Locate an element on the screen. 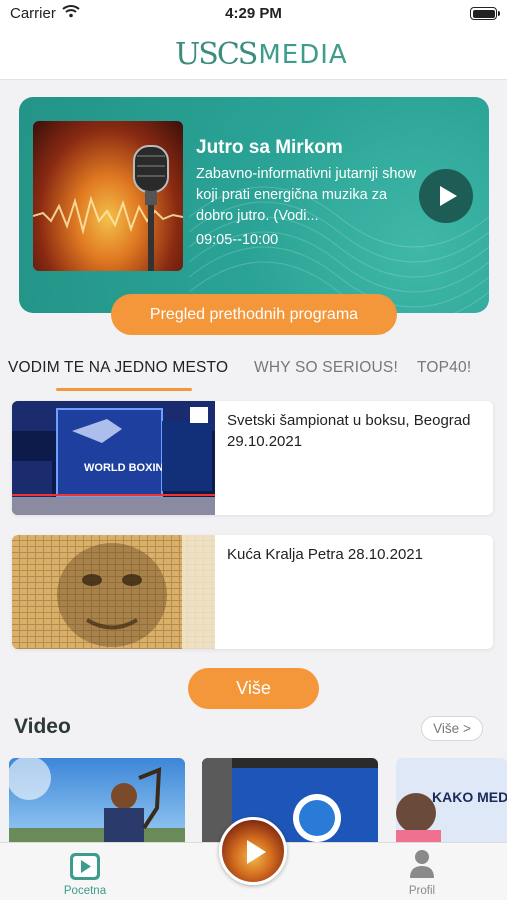 This screenshot has width=507, height=900. live-radio-play-button is located at coordinates (253, 851).